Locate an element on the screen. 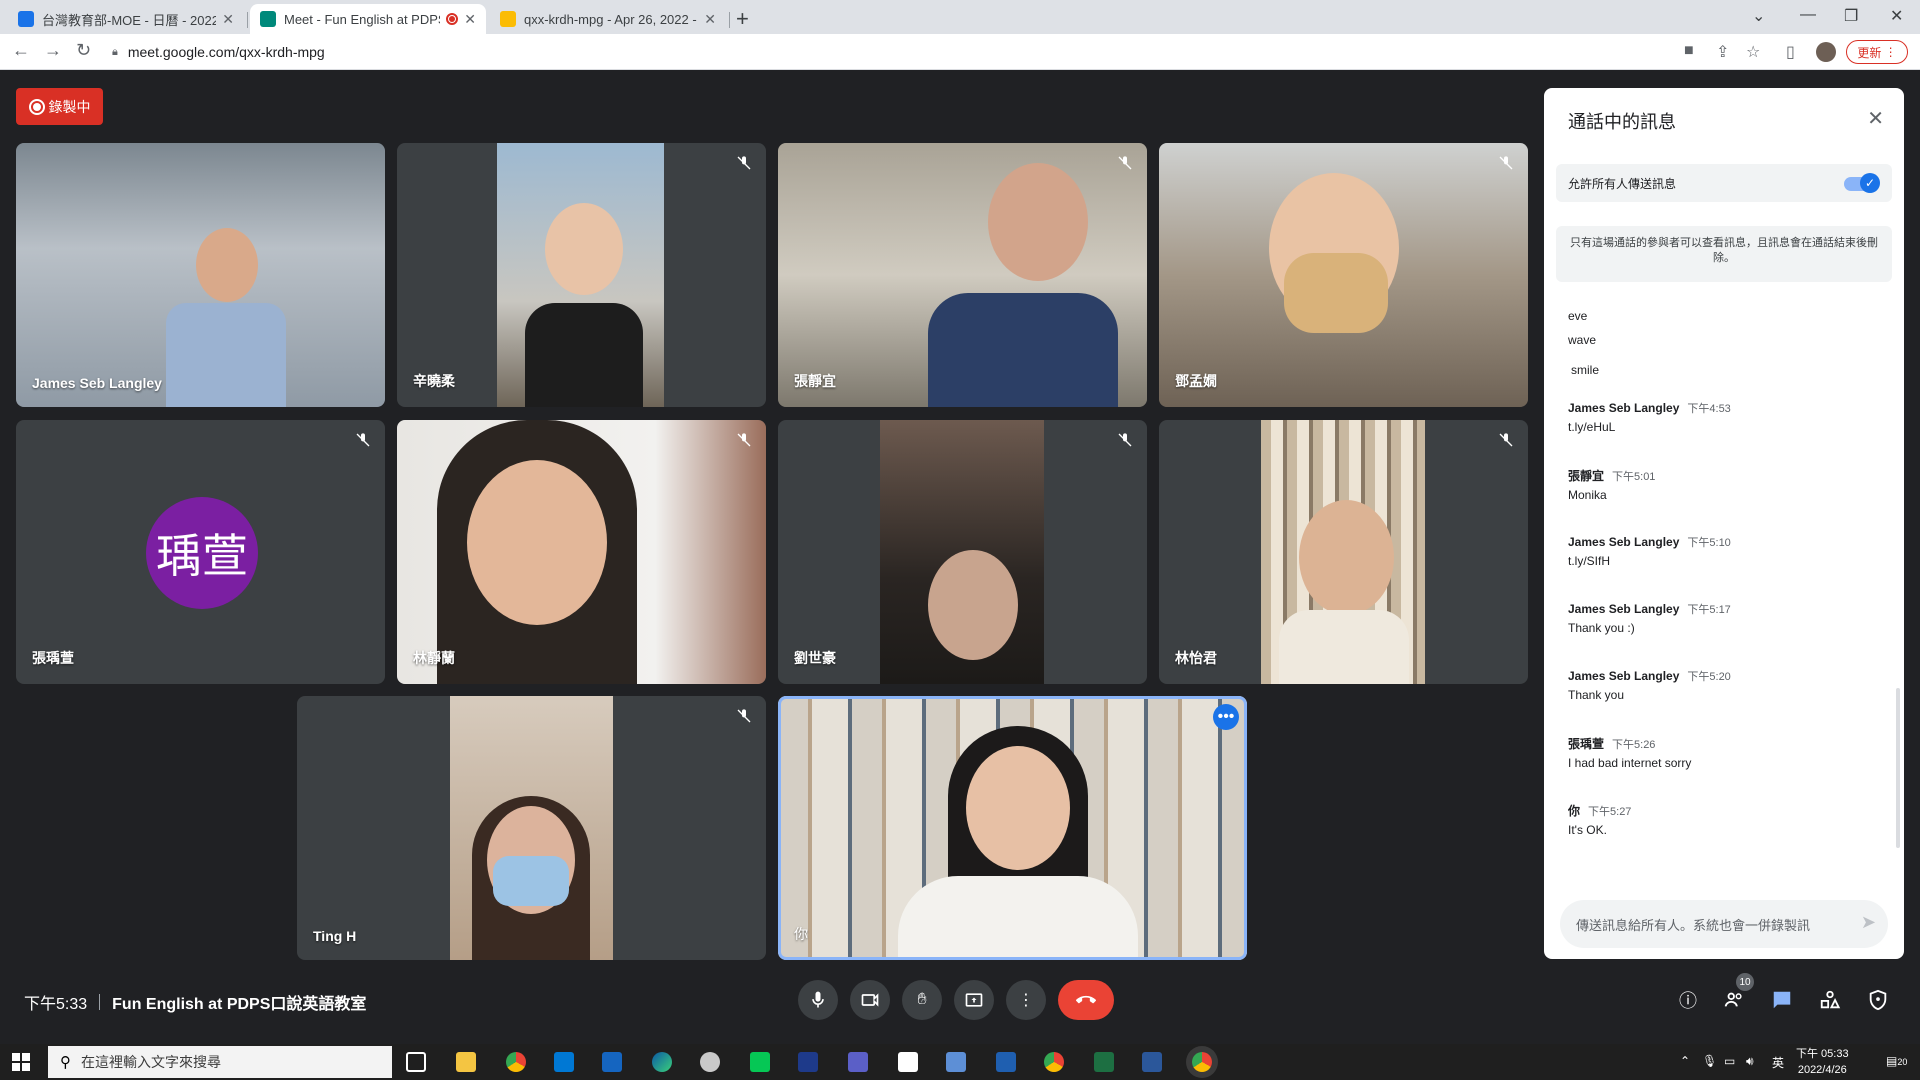  participant-tile: 林靜蘭 is located at coordinates (581, 552).